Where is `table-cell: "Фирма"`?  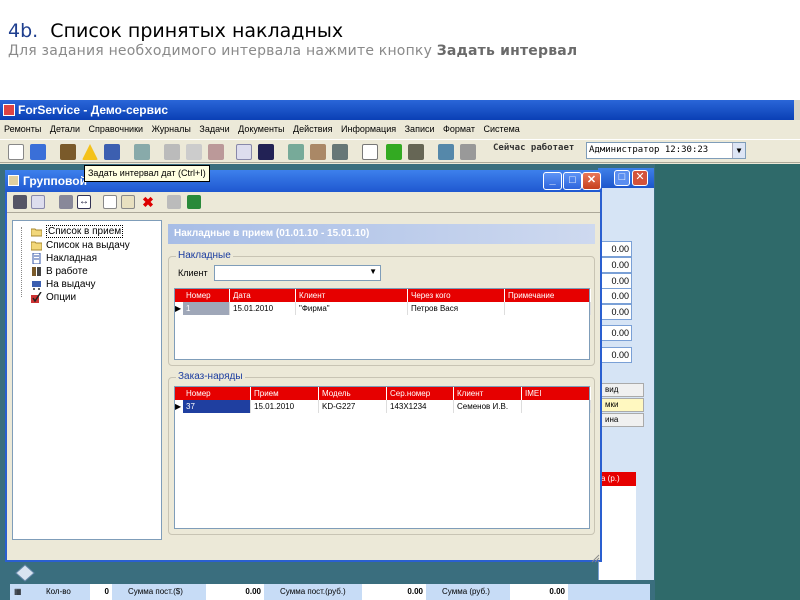 table-cell: "Фирма" is located at coordinates (352, 308).